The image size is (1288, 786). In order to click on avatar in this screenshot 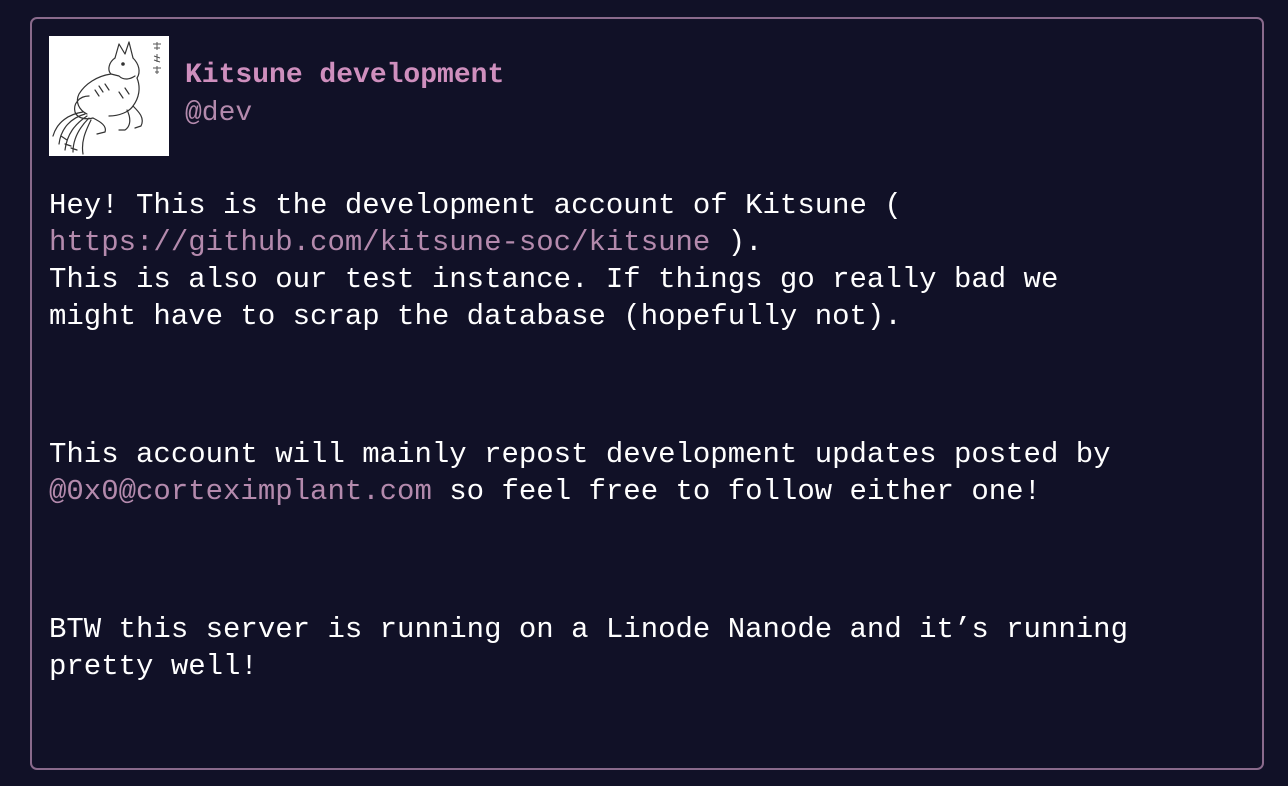, I will do `click(109, 96)`.